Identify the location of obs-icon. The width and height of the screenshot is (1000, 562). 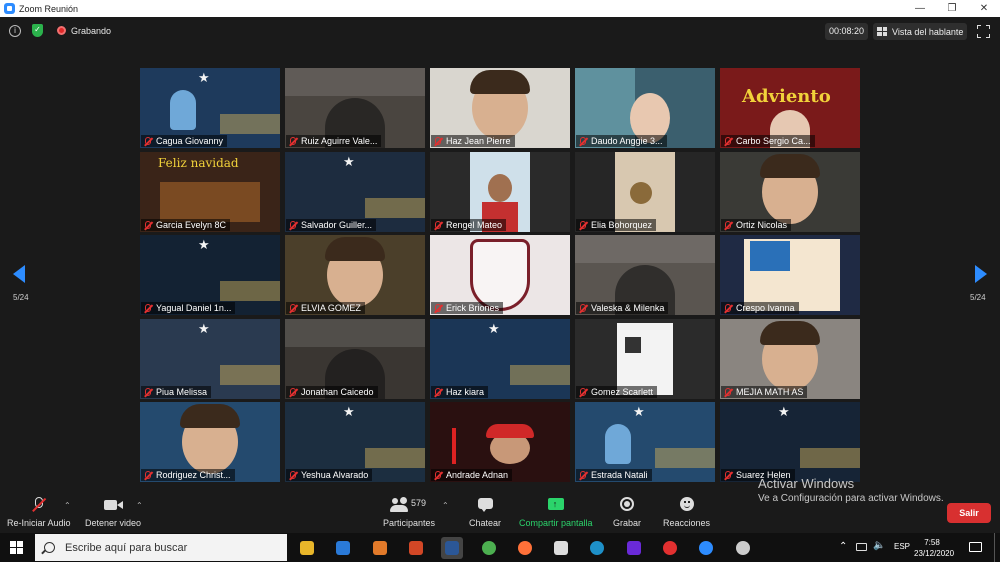
(743, 548).